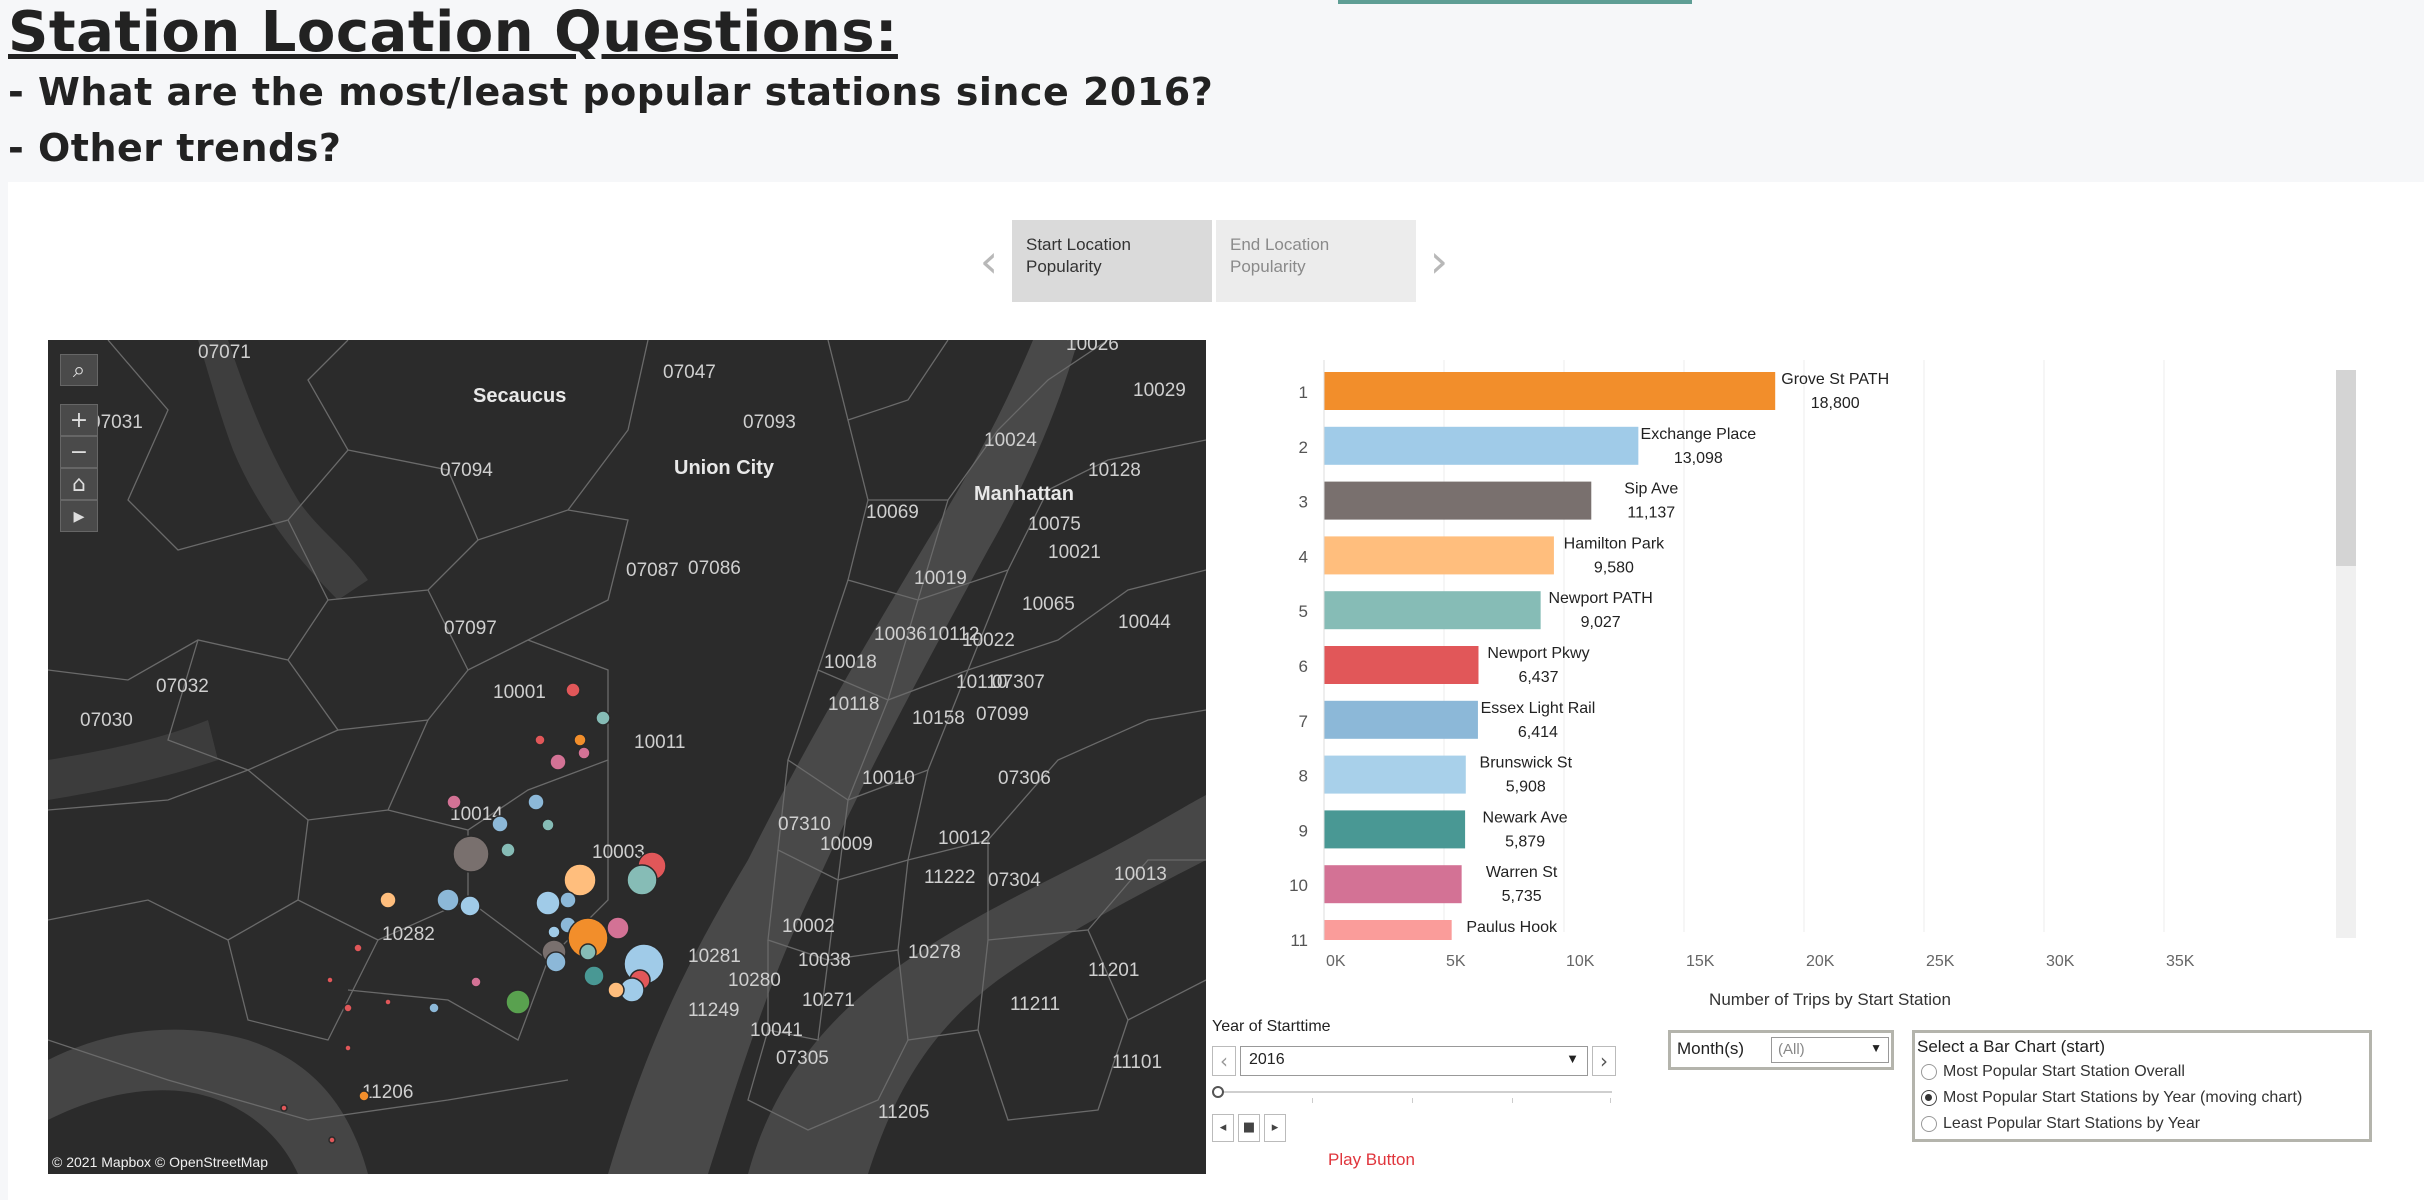 This screenshot has width=2424, height=1200. I want to click on option-overall: Most Popular Start Station Overall, so click(2142, 1072).